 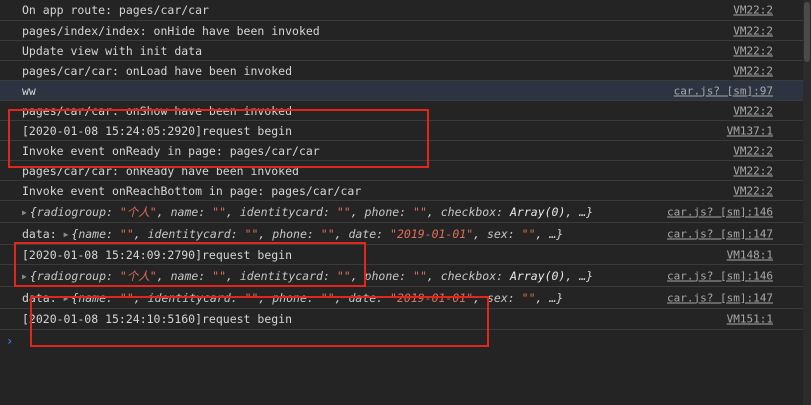 What do you see at coordinates (723, 90) in the screenshot?
I see `source-link: car.js? [sm]:97` at bounding box center [723, 90].